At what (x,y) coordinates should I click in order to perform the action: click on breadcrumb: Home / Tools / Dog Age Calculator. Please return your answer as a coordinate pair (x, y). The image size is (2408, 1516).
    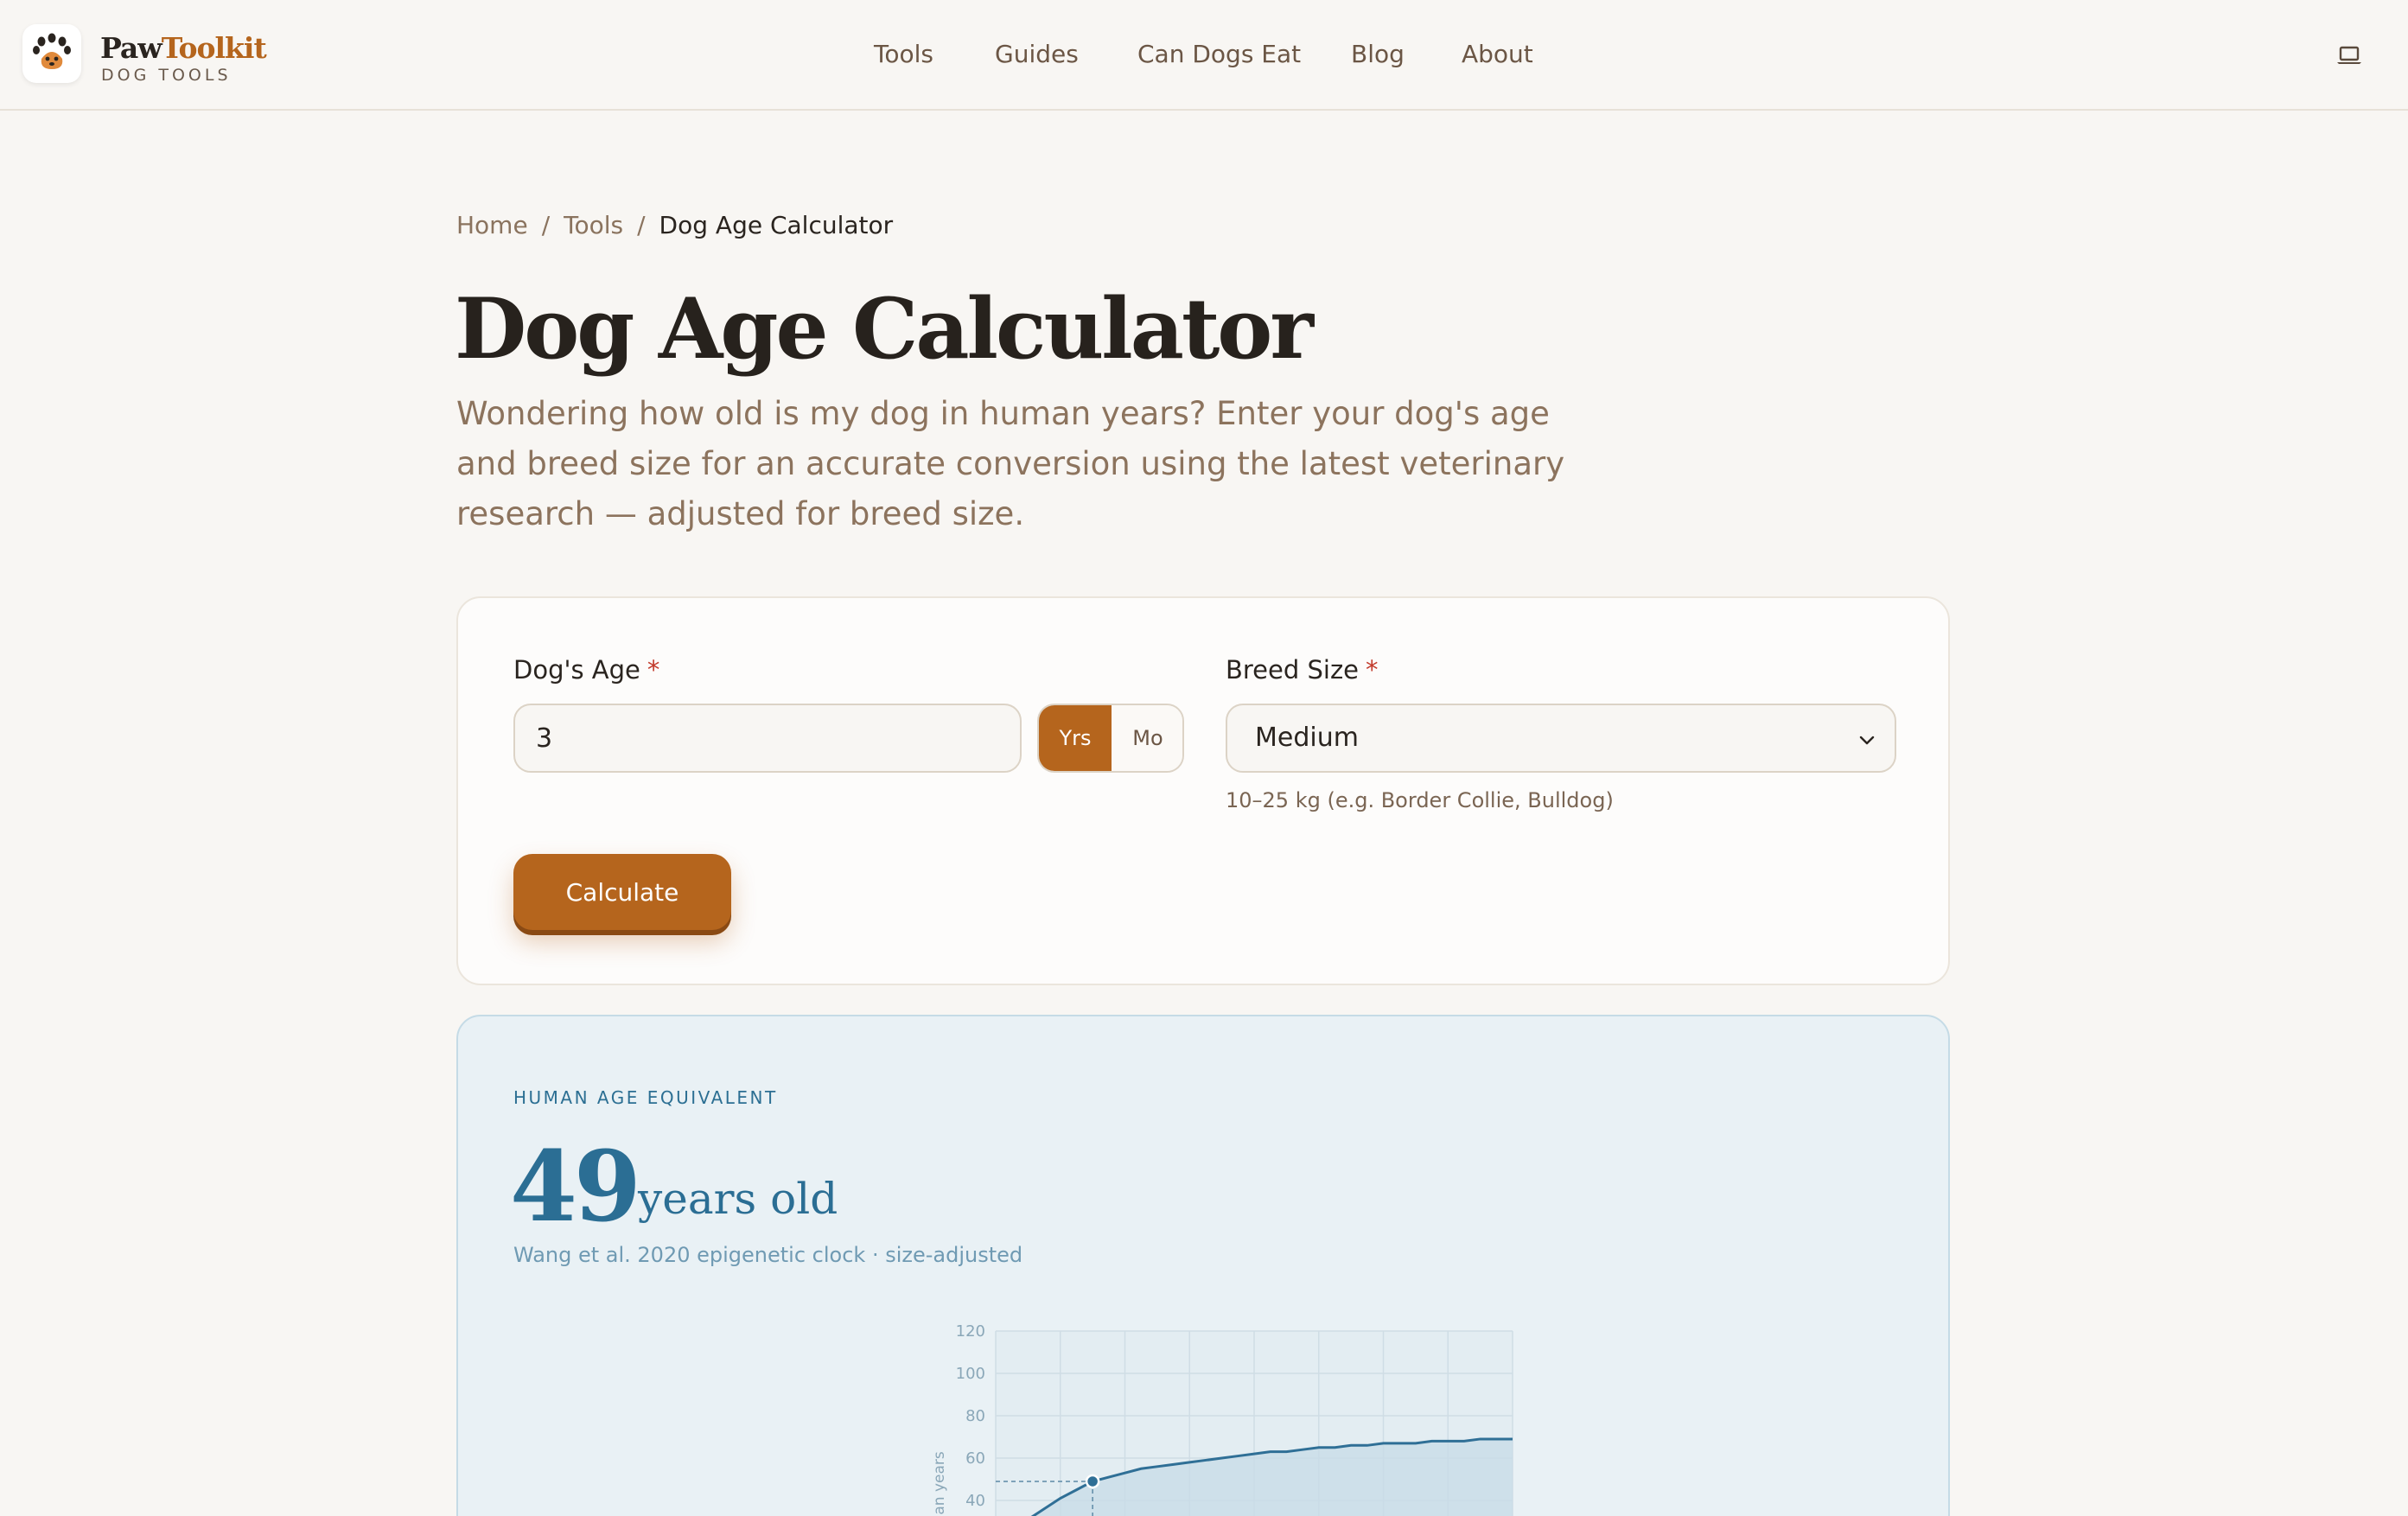
    Looking at the image, I should click on (674, 225).